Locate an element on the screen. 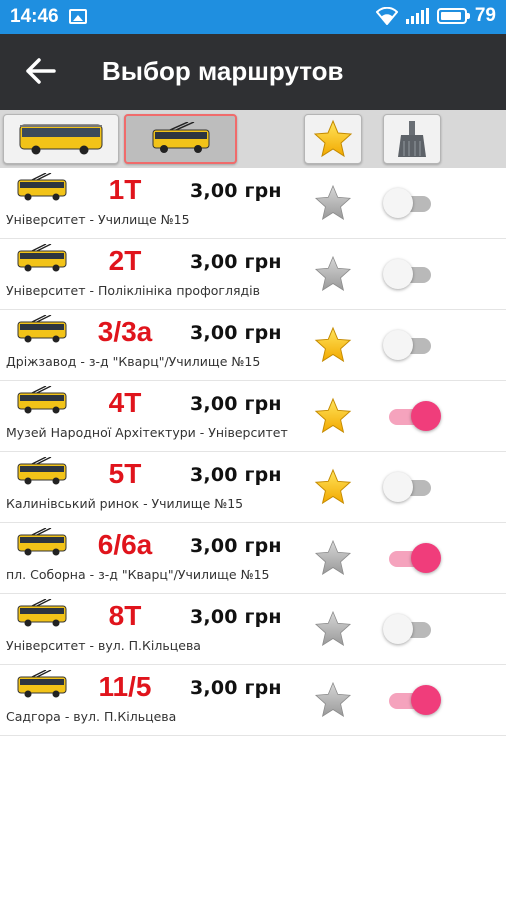  tab-bus is located at coordinates (61, 139).